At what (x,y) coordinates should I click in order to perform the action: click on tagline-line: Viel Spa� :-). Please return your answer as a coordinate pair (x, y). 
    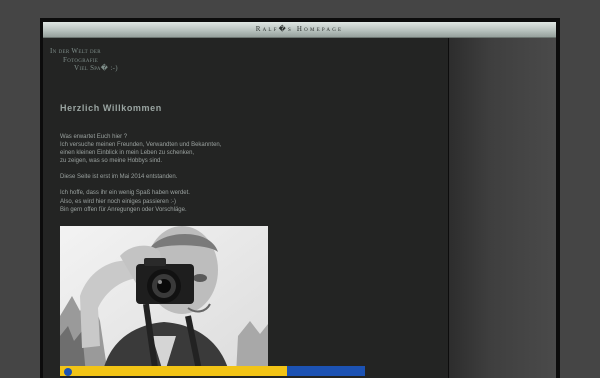
    Looking at the image, I should click on (96, 68).